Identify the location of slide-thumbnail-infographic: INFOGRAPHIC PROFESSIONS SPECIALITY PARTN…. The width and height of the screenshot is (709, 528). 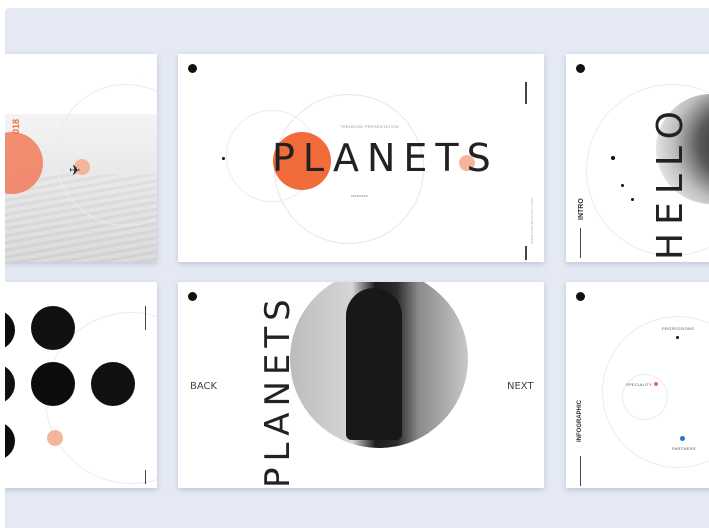
(637, 385).